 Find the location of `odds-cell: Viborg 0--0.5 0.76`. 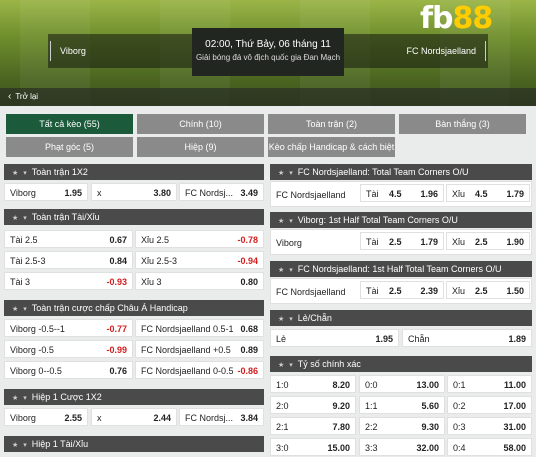

odds-cell: Viborg 0--0.5 0.76 is located at coordinates (68, 370).